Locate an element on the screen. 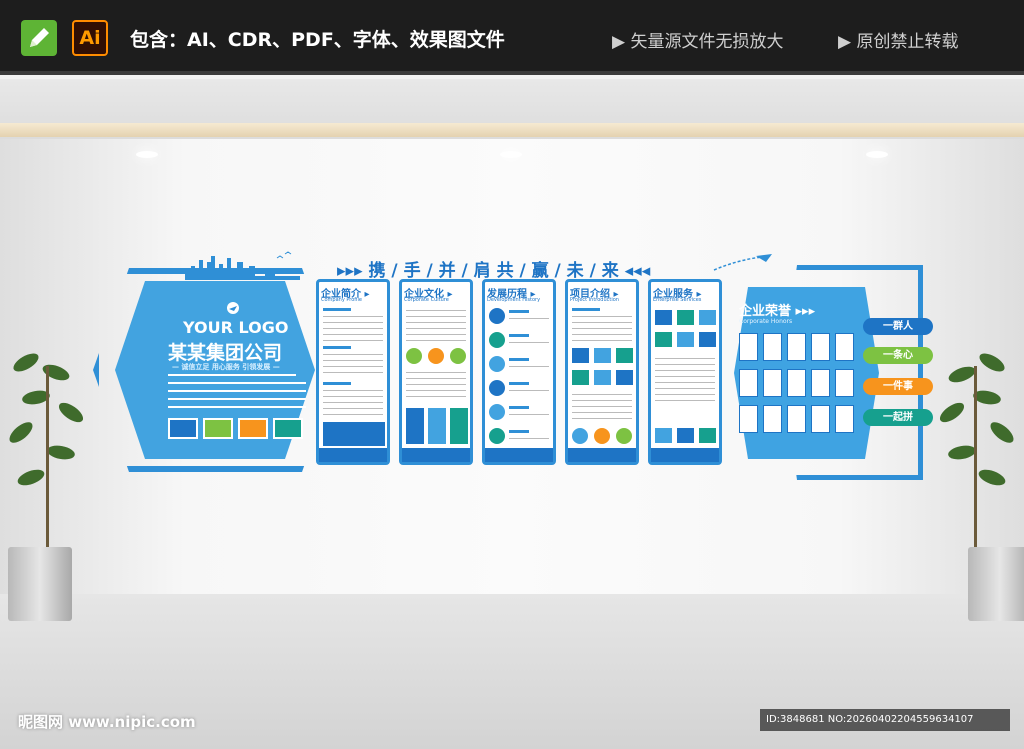 This screenshot has height=749, width=1024. panel-enterprise-services: 企业服务 ▸ Enterprise Services is located at coordinates (685, 372).